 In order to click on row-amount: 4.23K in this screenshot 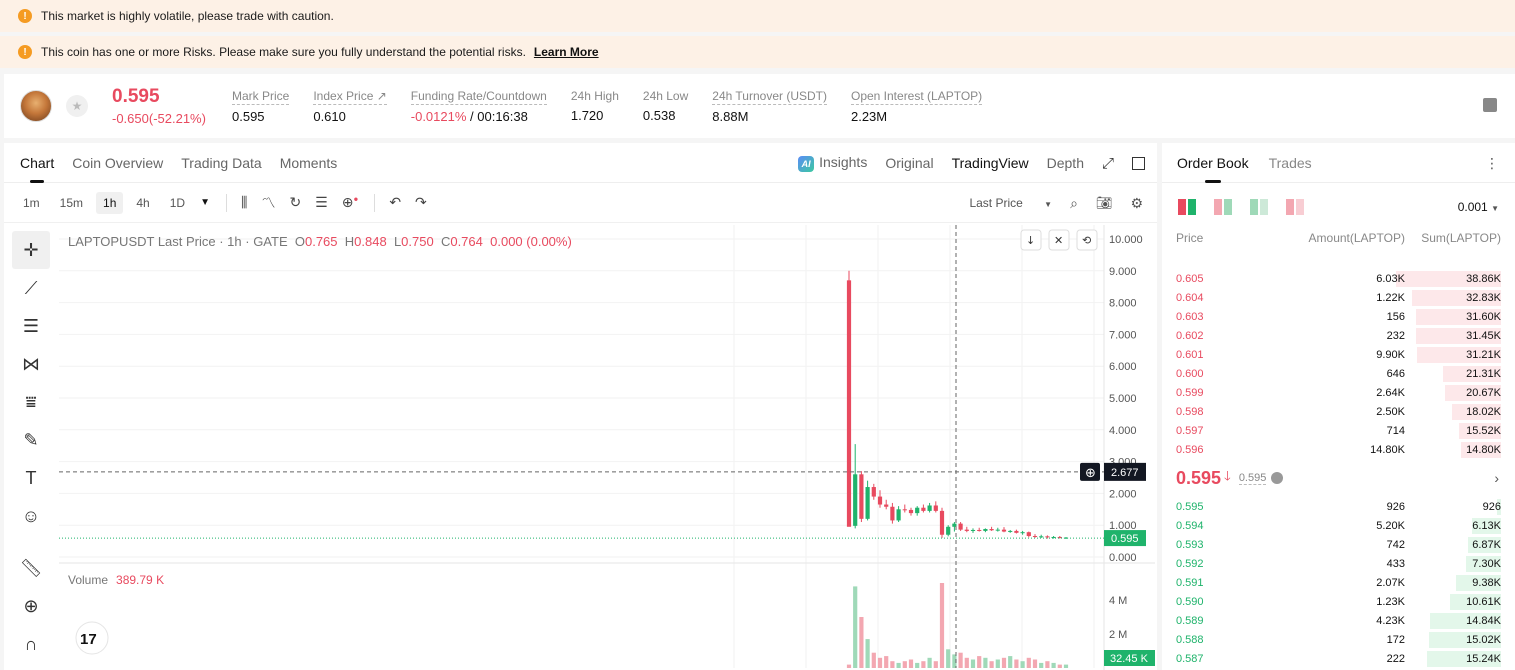, I will do `click(1390, 620)`.